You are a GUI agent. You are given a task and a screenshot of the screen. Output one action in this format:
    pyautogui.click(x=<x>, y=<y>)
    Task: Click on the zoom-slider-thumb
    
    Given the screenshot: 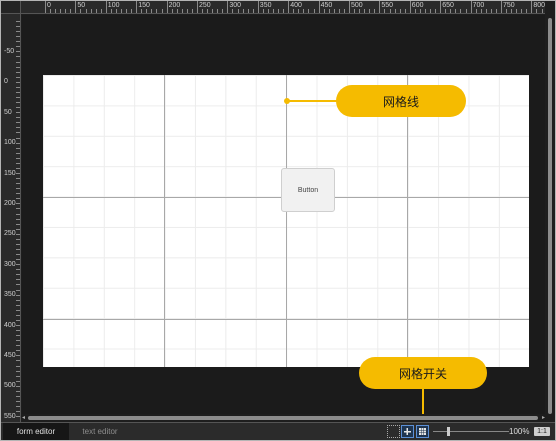 What is the action you would take?
    pyautogui.click(x=448, y=431)
    